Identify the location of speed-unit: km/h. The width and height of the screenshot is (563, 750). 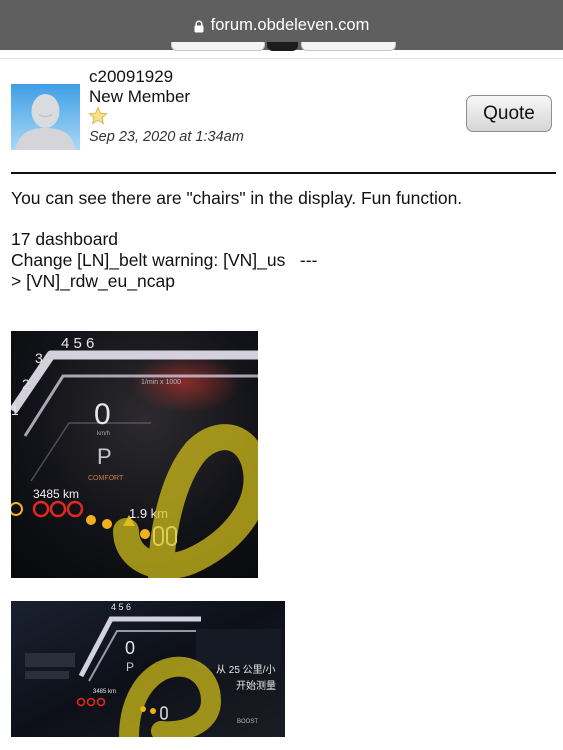
(103, 434).